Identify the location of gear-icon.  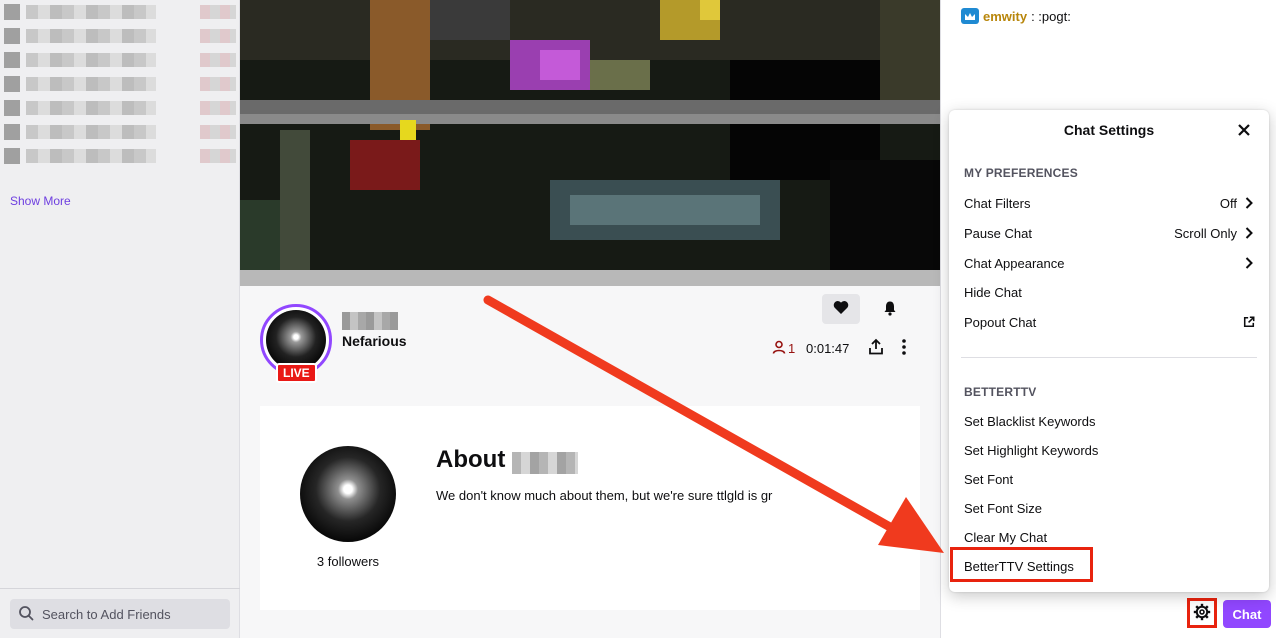
(1202, 613).